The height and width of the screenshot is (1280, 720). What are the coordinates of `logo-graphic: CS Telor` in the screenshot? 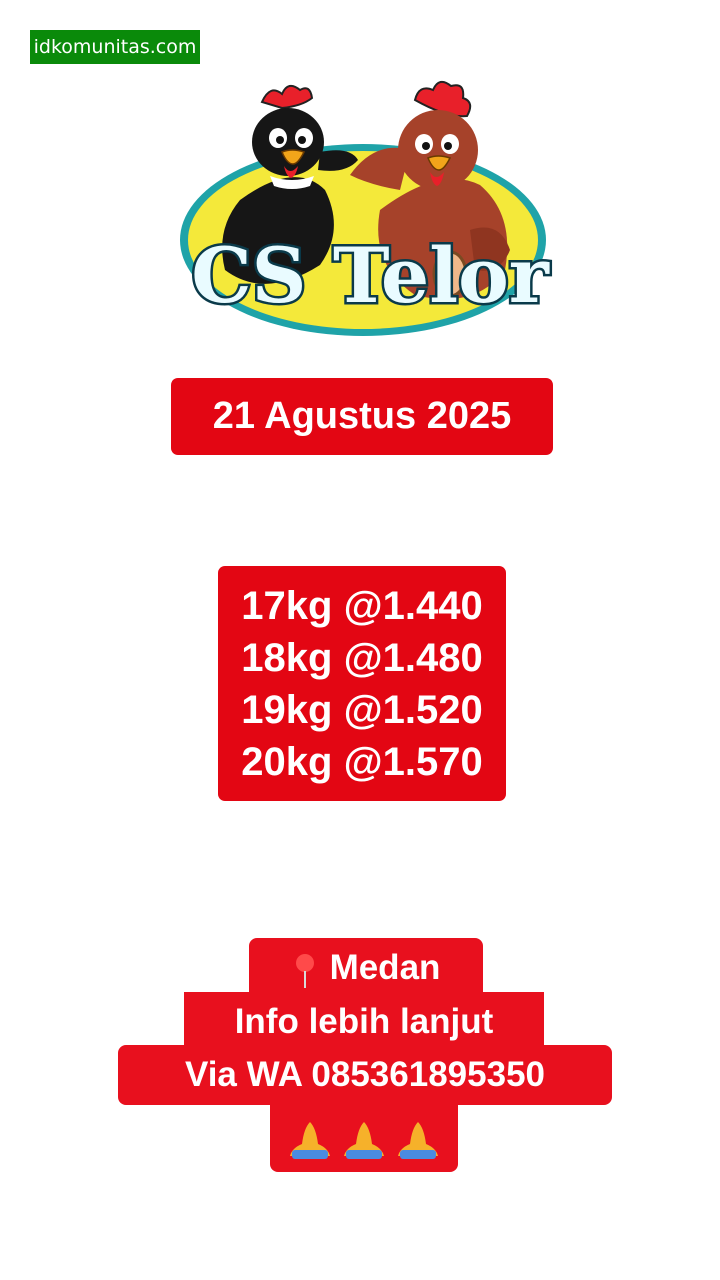 It's located at (366, 208).